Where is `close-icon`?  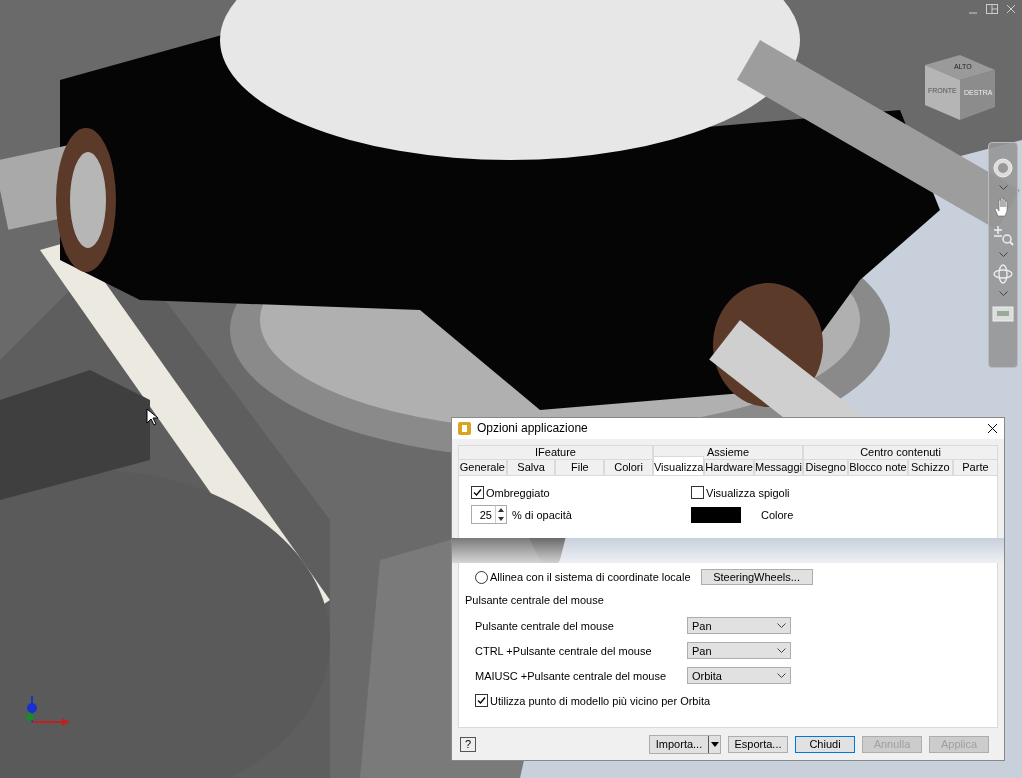
close-icon is located at coordinates (992, 428).